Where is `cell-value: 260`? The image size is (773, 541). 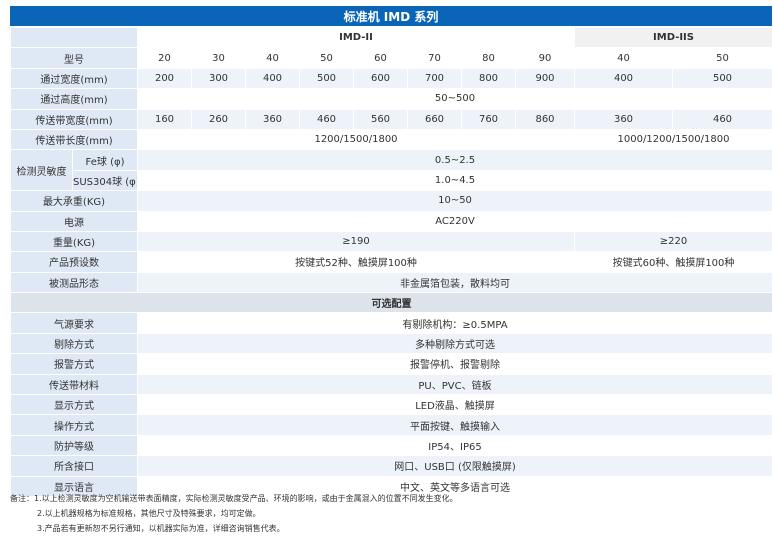
cell-value: 260 is located at coordinates (218, 119).